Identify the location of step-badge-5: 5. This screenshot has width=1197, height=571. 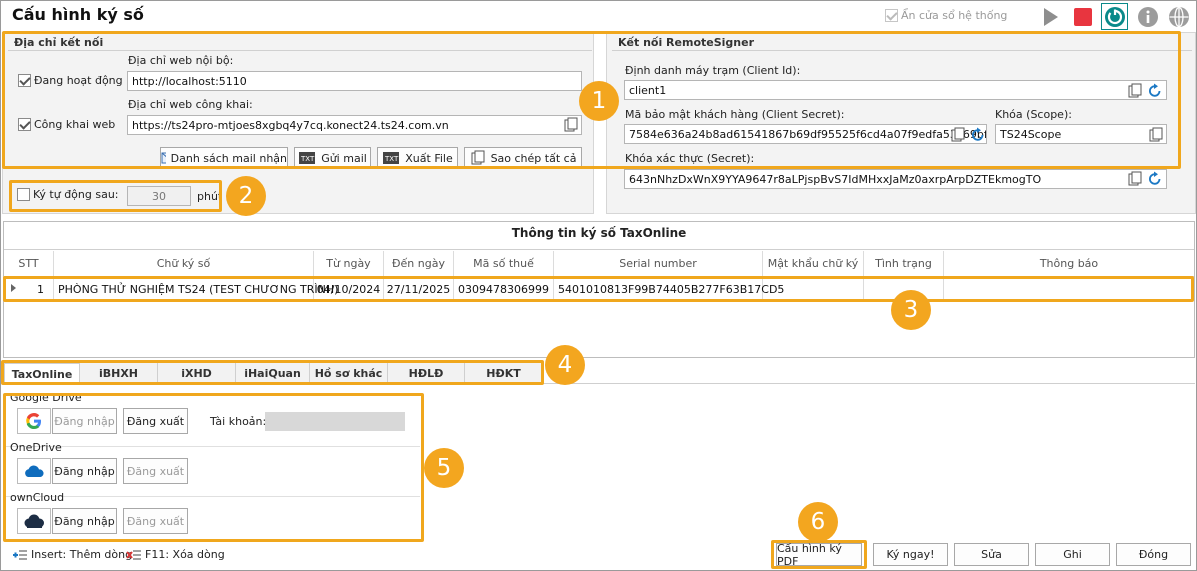
(444, 468).